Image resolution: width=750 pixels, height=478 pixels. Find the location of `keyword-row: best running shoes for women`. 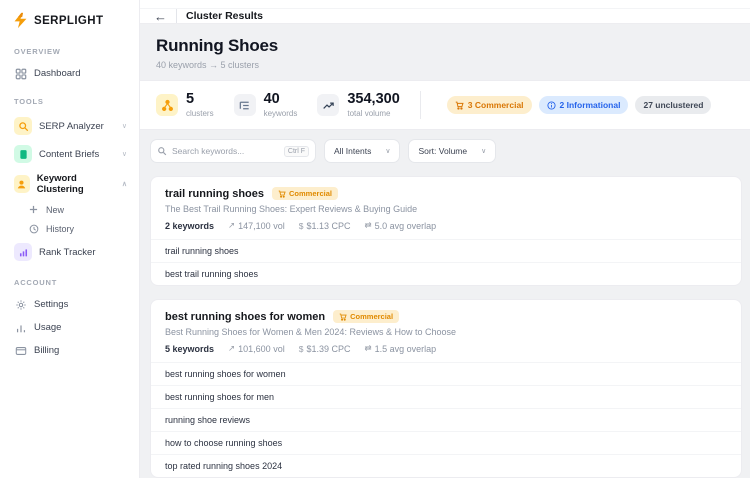

keyword-row: best running shoes for women is located at coordinates (446, 373).